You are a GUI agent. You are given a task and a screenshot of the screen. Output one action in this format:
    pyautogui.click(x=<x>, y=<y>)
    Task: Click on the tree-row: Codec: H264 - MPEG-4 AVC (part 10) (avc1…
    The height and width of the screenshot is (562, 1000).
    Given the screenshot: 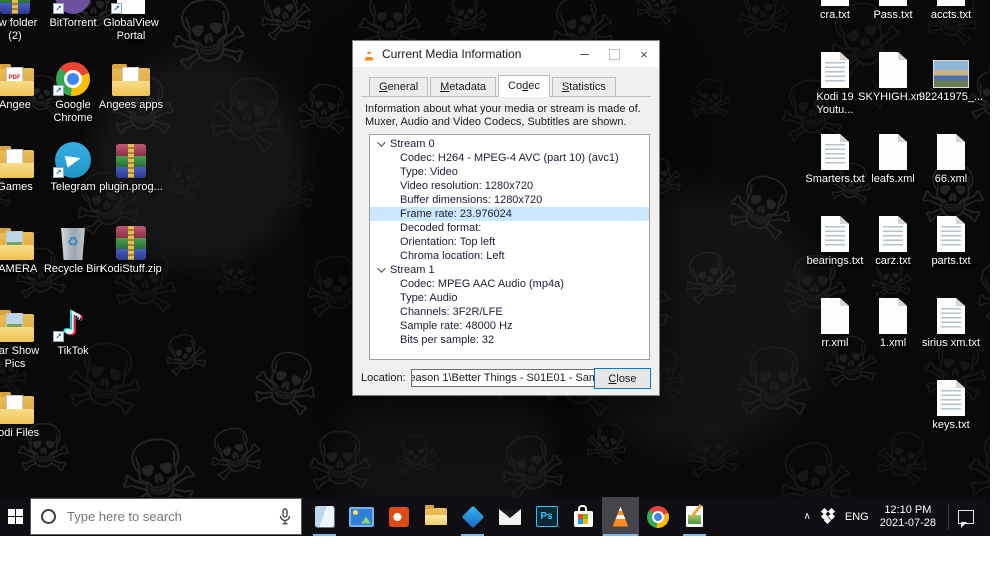 What is the action you would take?
    pyautogui.click(x=509, y=158)
    